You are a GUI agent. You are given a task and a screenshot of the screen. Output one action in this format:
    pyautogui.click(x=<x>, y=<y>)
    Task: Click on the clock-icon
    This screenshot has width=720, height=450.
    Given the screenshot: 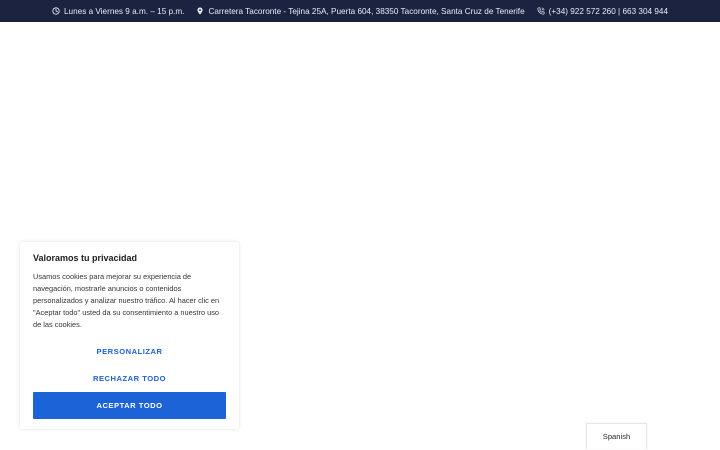 What is the action you would take?
    pyautogui.click(x=56, y=11)
    